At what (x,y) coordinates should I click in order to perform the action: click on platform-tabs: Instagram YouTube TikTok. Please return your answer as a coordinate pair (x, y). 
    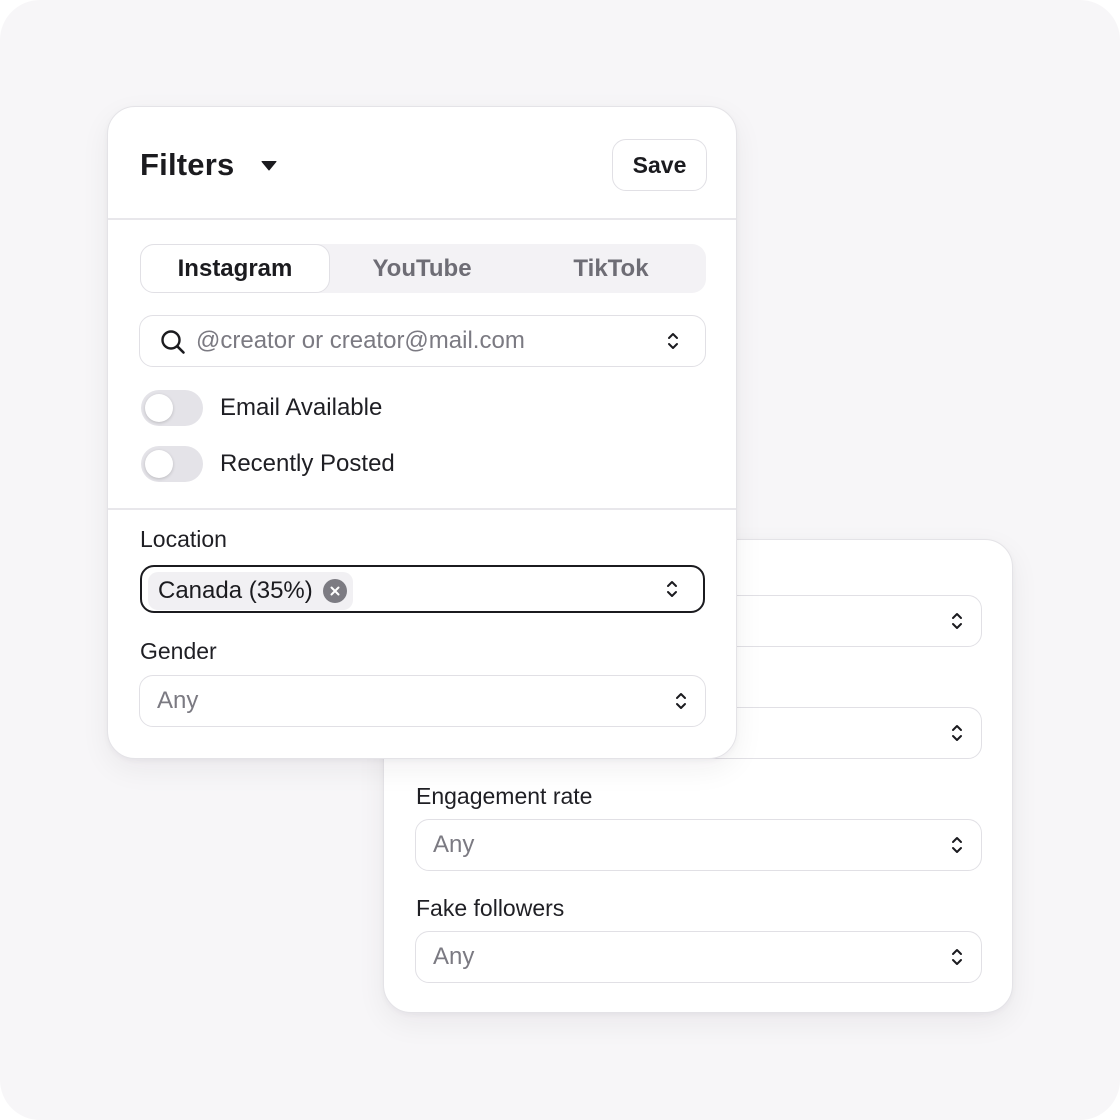
    Looking at the image, I should click on (423, 268).